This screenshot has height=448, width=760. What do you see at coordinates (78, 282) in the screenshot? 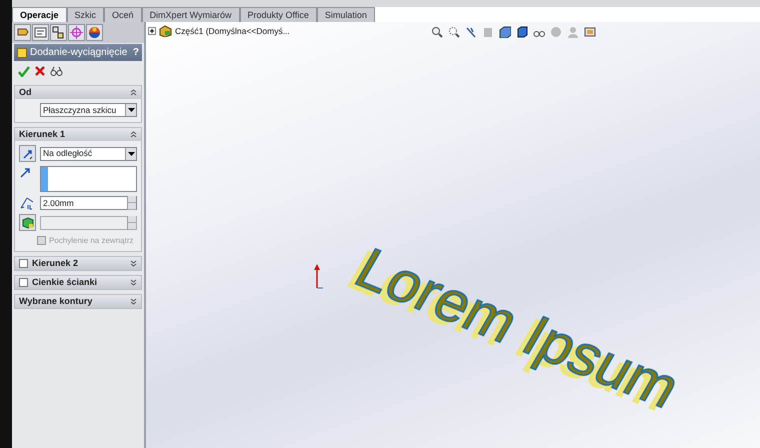
I see `section-header: Cienkie ścianki` at bounding box center [78, 282].